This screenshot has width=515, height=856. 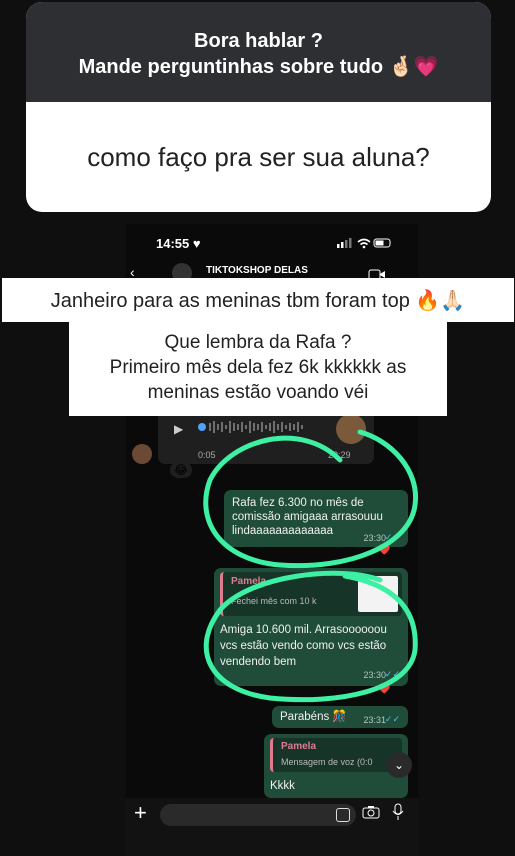 I want to click on highlight-annotations, so click(x=311, y=566).